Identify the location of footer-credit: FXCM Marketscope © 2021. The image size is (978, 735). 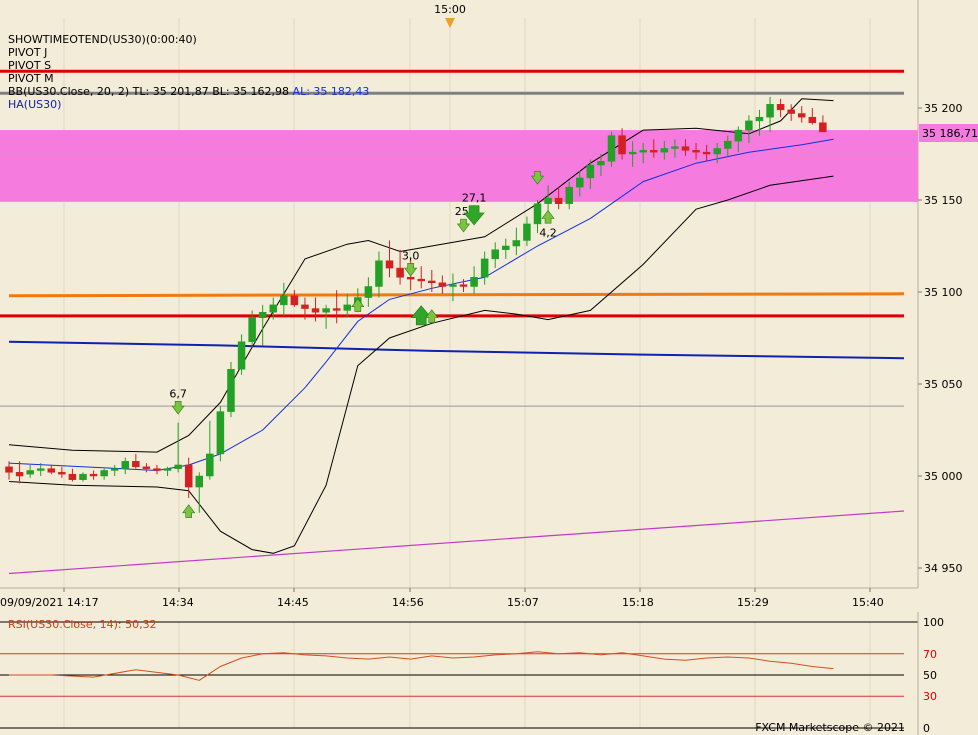
(830, 727).